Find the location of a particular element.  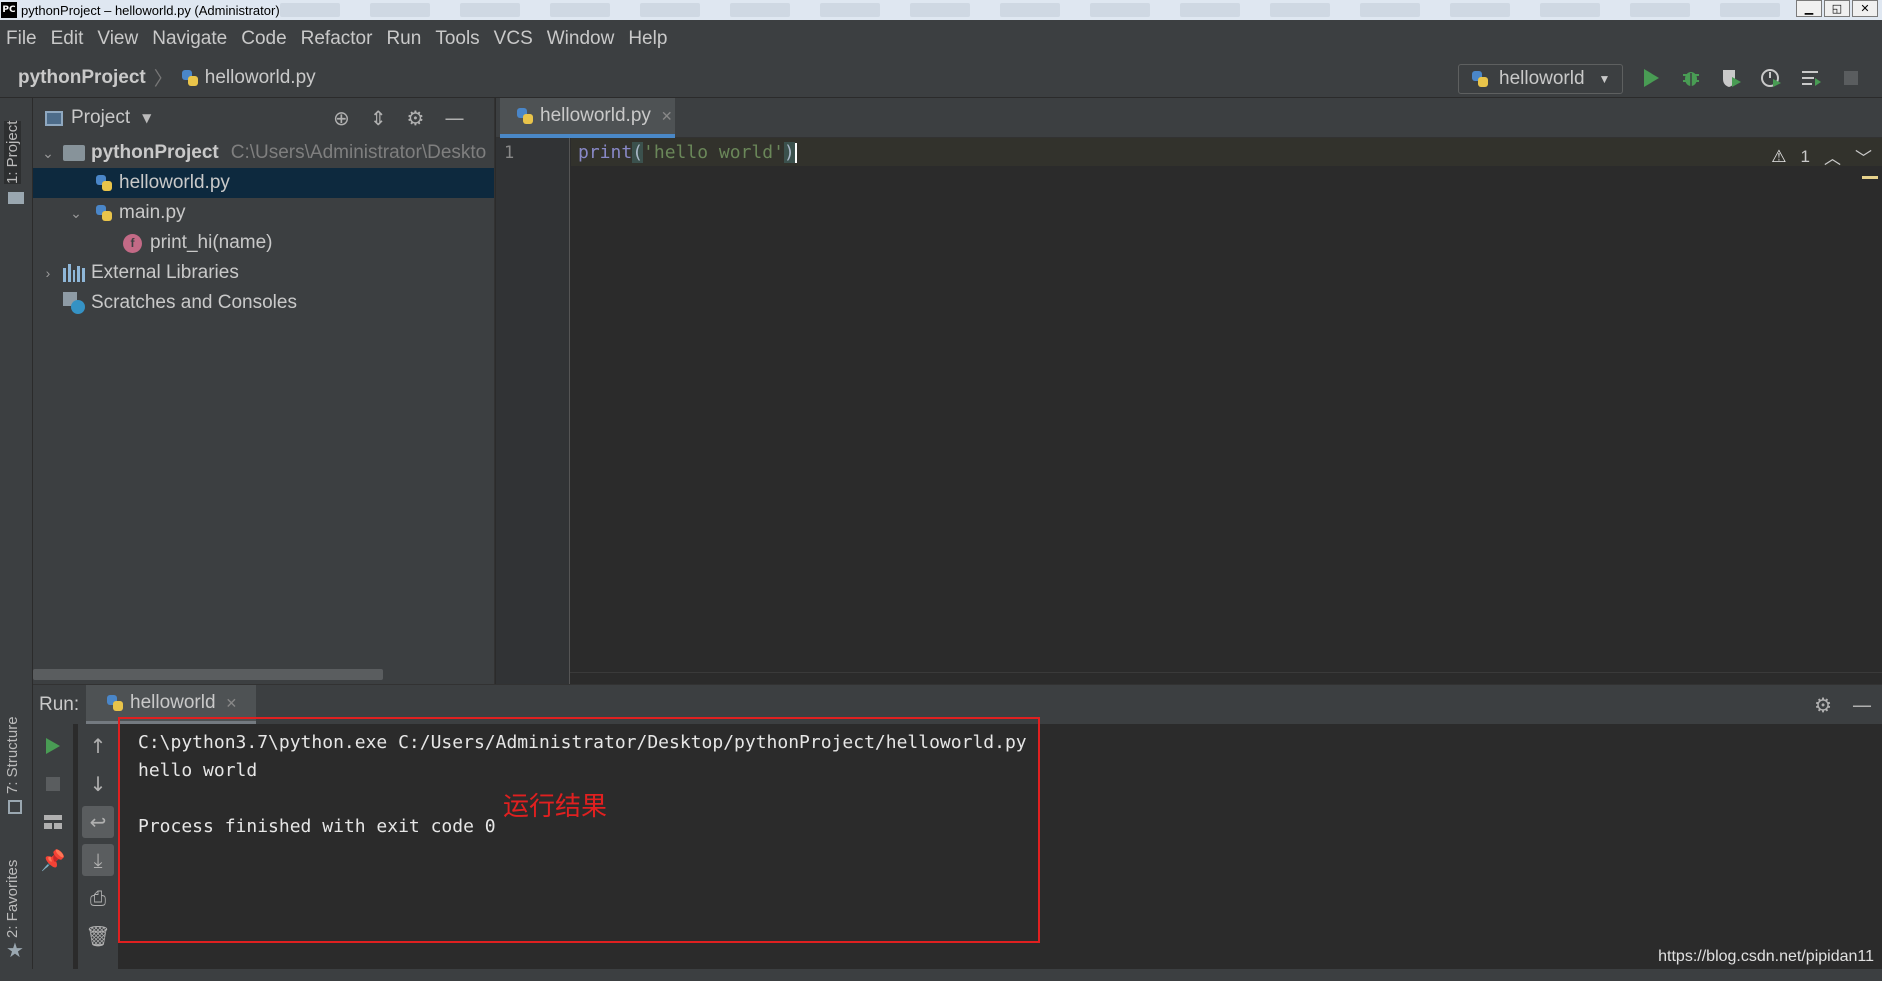

menu-refactor: Refactor is located at coordinates (337, 39).